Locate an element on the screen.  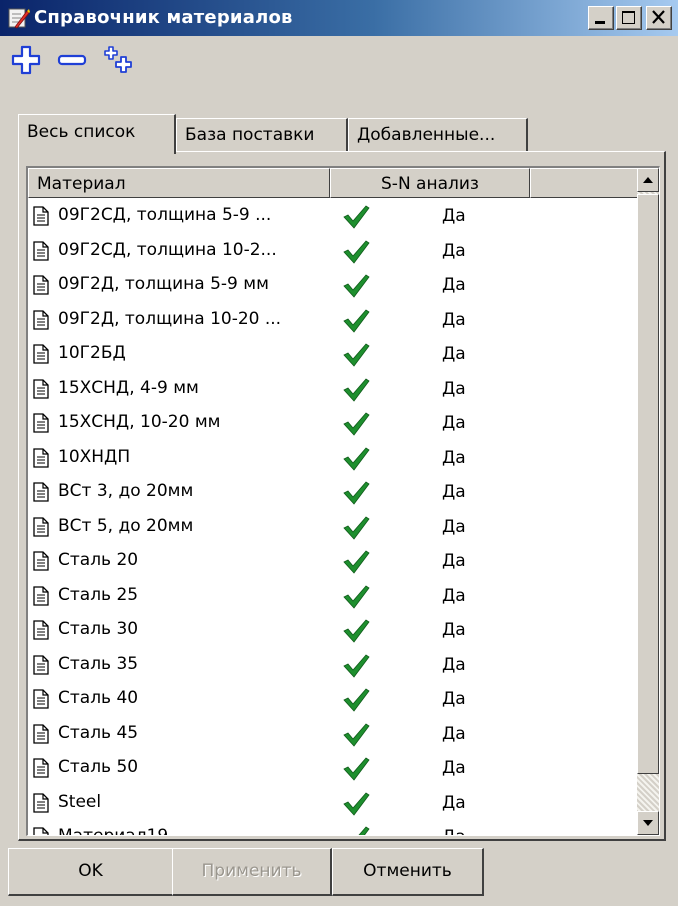
list-item: ВСт 5, до 20мм Да is located at coordinates (333, 527).